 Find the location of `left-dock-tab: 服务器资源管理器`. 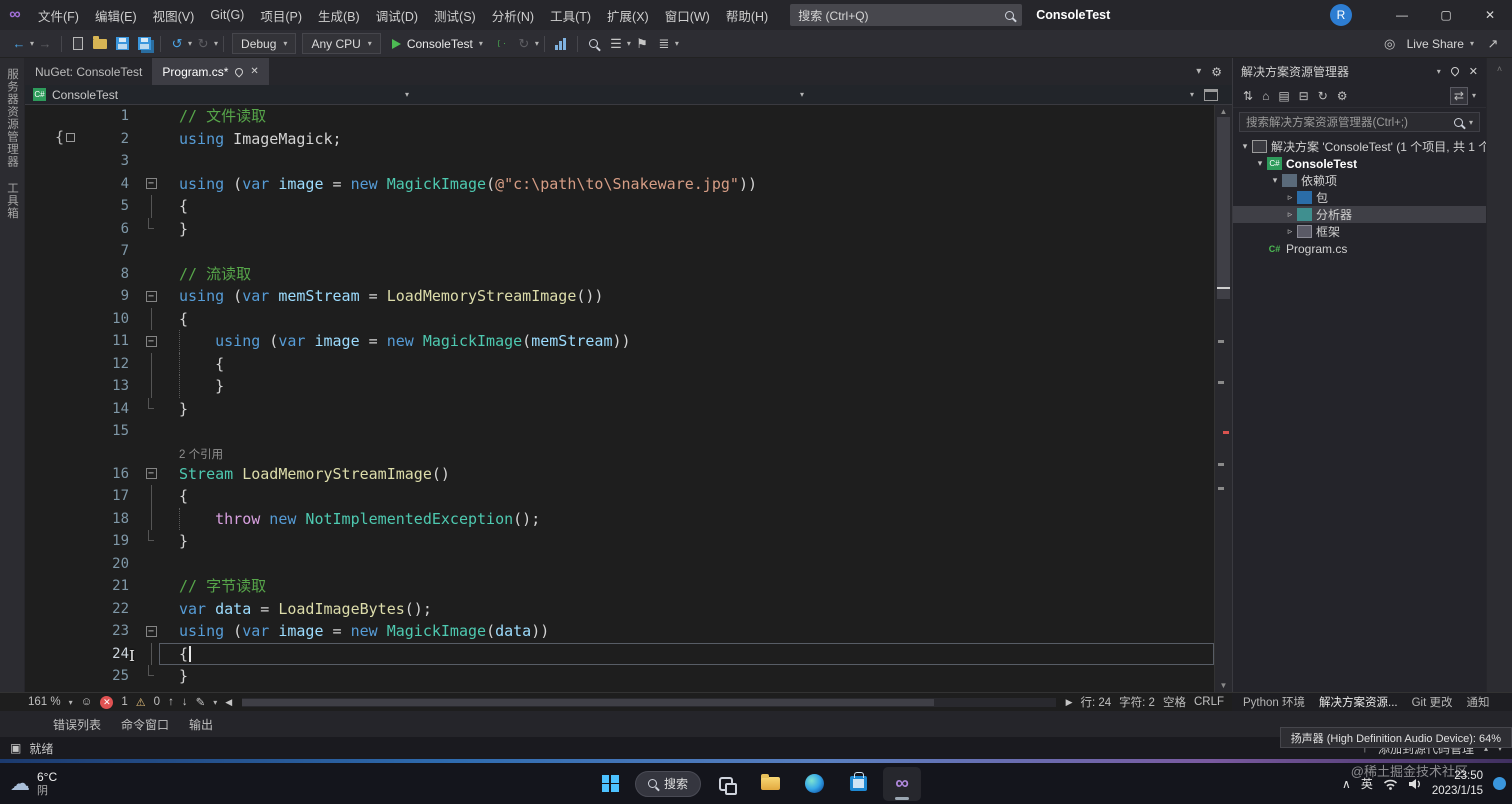

left-dock-tab: 服务器资源管理器 is located at coordinates (12, 118).